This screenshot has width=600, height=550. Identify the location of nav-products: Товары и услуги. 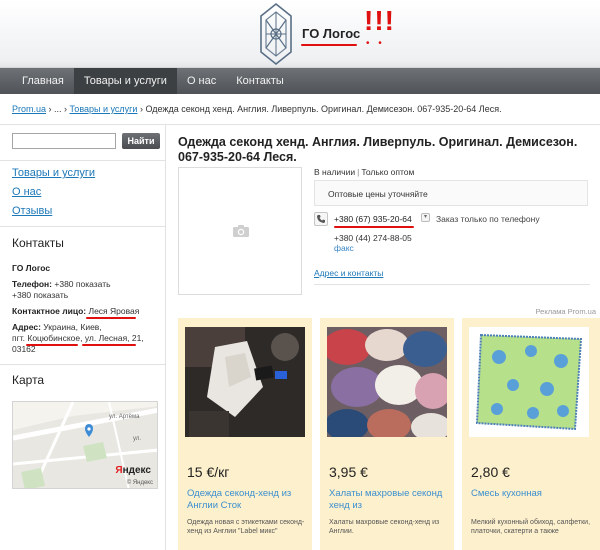
(125, 81).